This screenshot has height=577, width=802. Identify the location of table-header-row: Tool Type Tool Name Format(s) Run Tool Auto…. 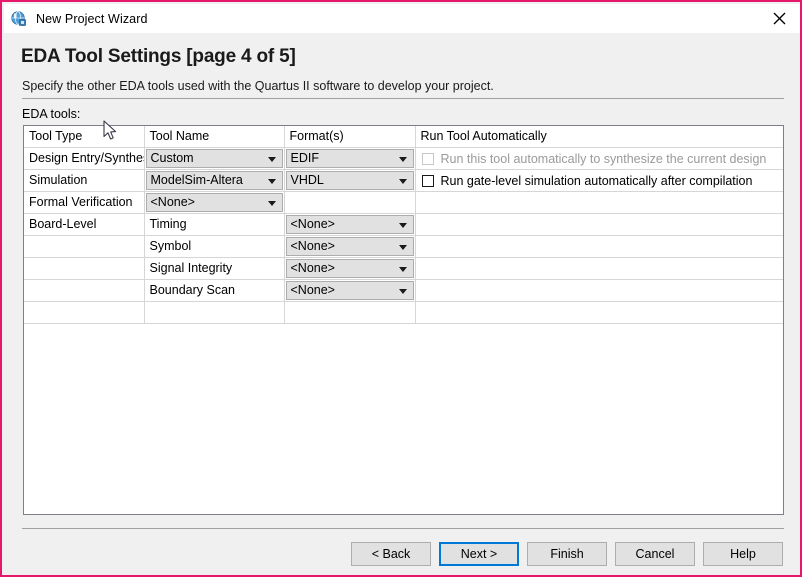
(403, 137).